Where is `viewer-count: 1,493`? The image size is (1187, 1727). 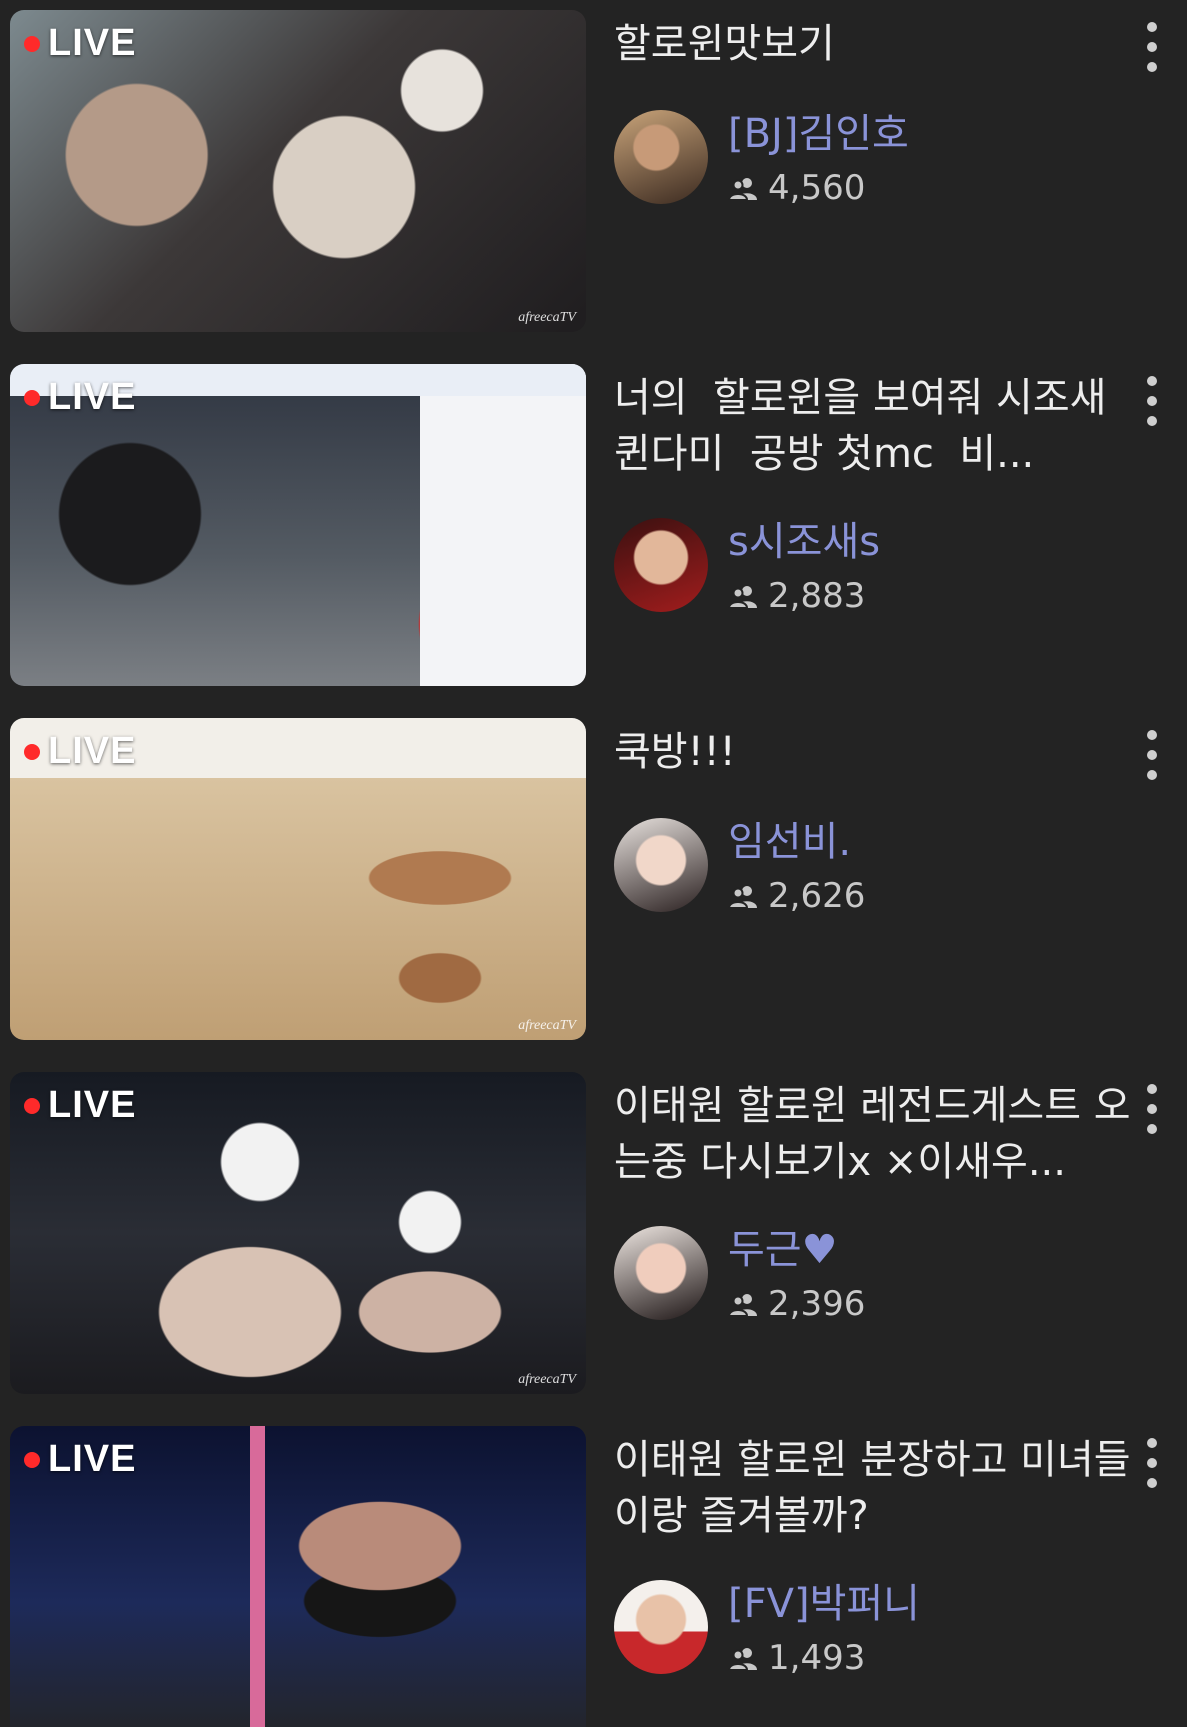
viewer-count: 1,493 is located at coordinates (796, 1658).